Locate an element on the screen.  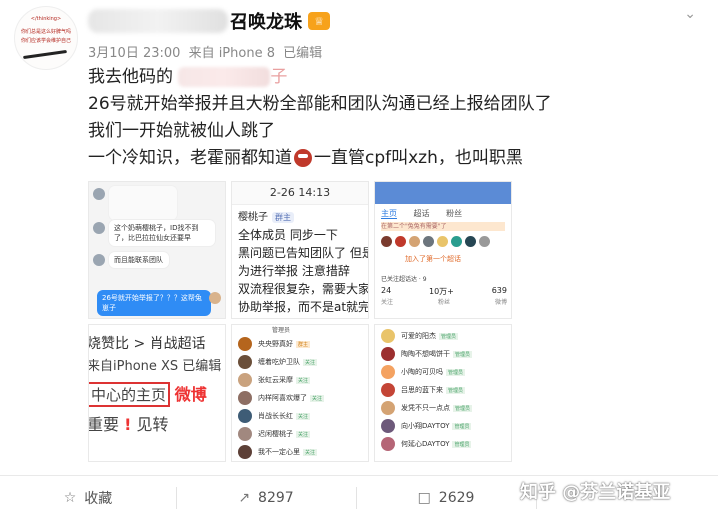
list-item-name: 我不一定心里 is located at coordinates (279, 452).